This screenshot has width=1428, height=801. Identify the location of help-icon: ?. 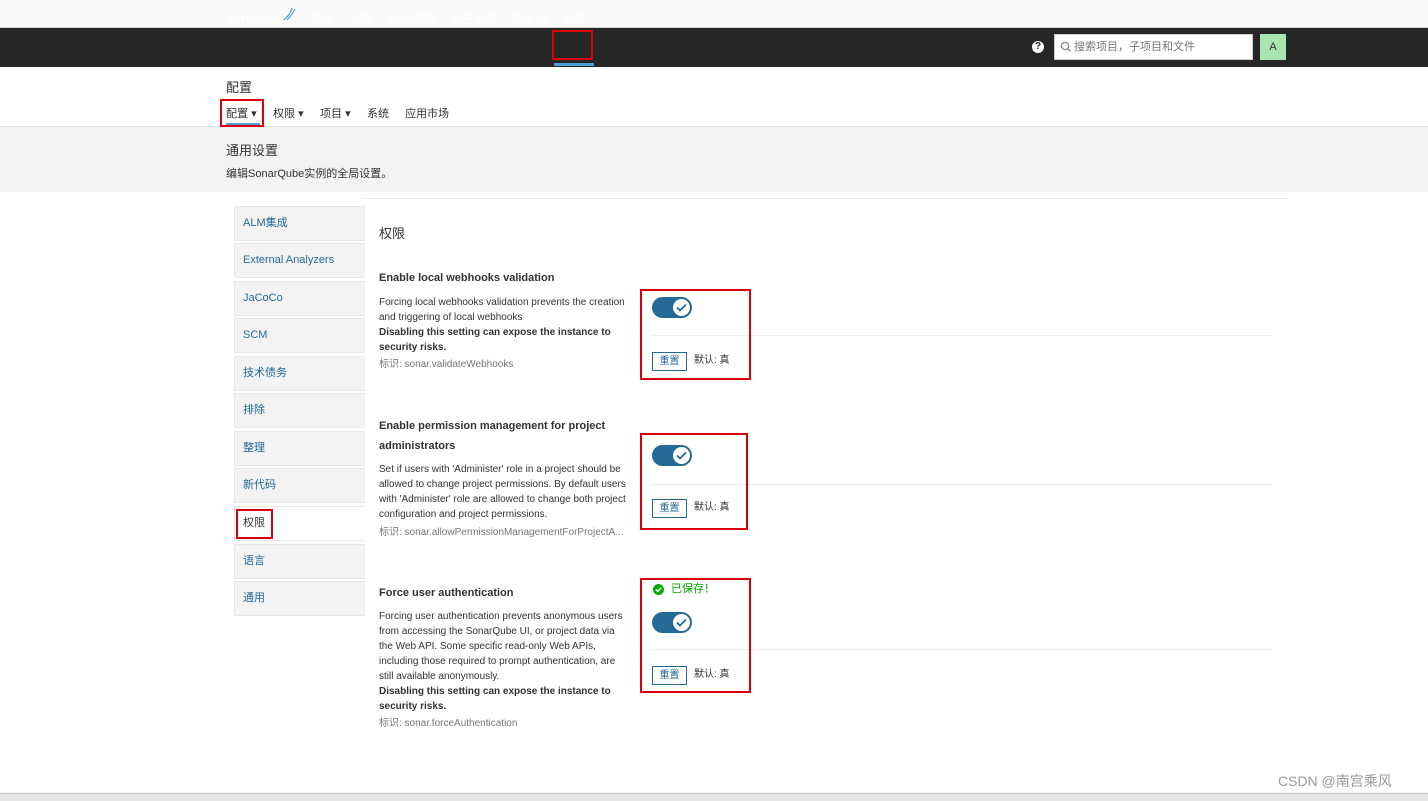
(1038, 47).